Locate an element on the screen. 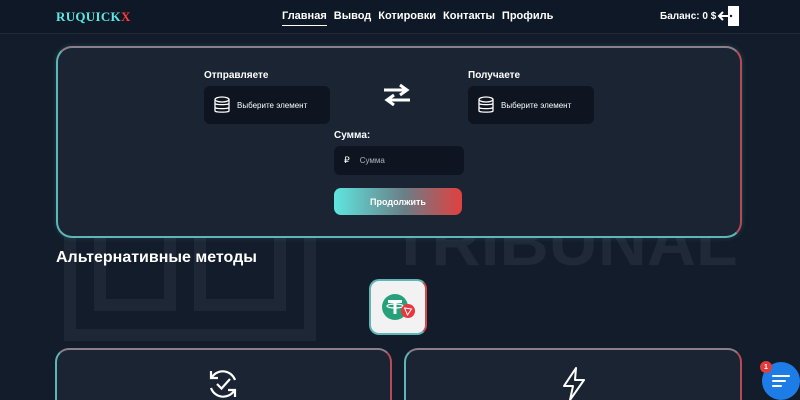 Image resolution: width=800 pixels, height=400 pixels. amount-field: ₽ is located at coordinates (399, 160).